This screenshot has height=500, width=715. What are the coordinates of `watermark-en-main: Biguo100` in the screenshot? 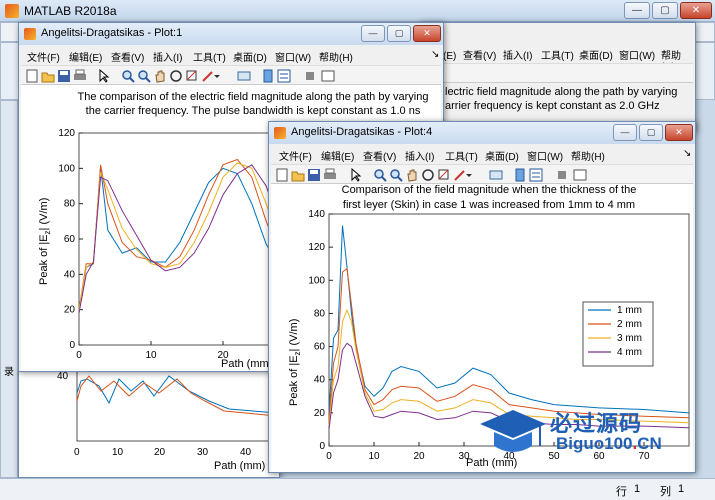 It's located at (594, 443).